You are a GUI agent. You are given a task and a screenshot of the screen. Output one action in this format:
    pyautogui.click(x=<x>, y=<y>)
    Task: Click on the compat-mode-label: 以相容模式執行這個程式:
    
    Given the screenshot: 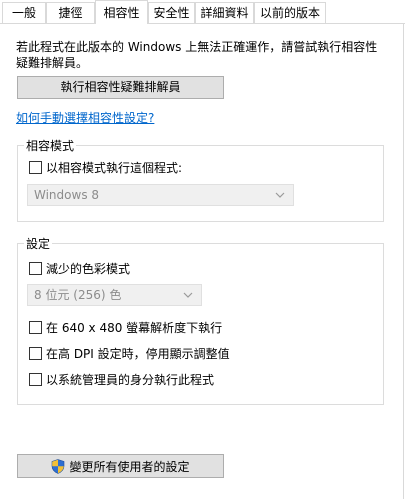 What is the action you would take?
    pyautogui.click(x=114, y=167)
    